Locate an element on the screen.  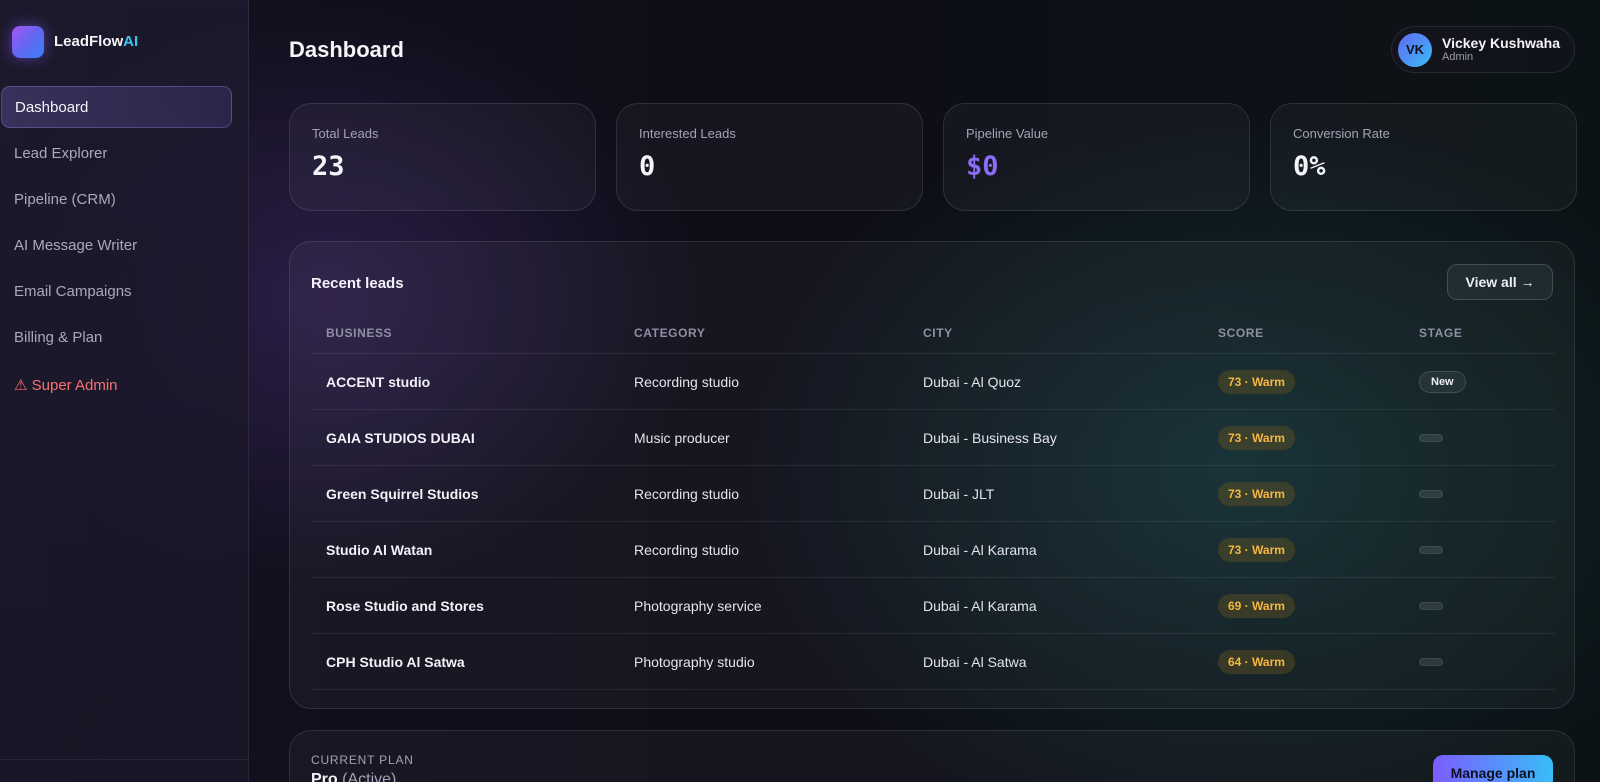
sidebar-item-dashboard: Dashboard is located at coordinates (116, 107).